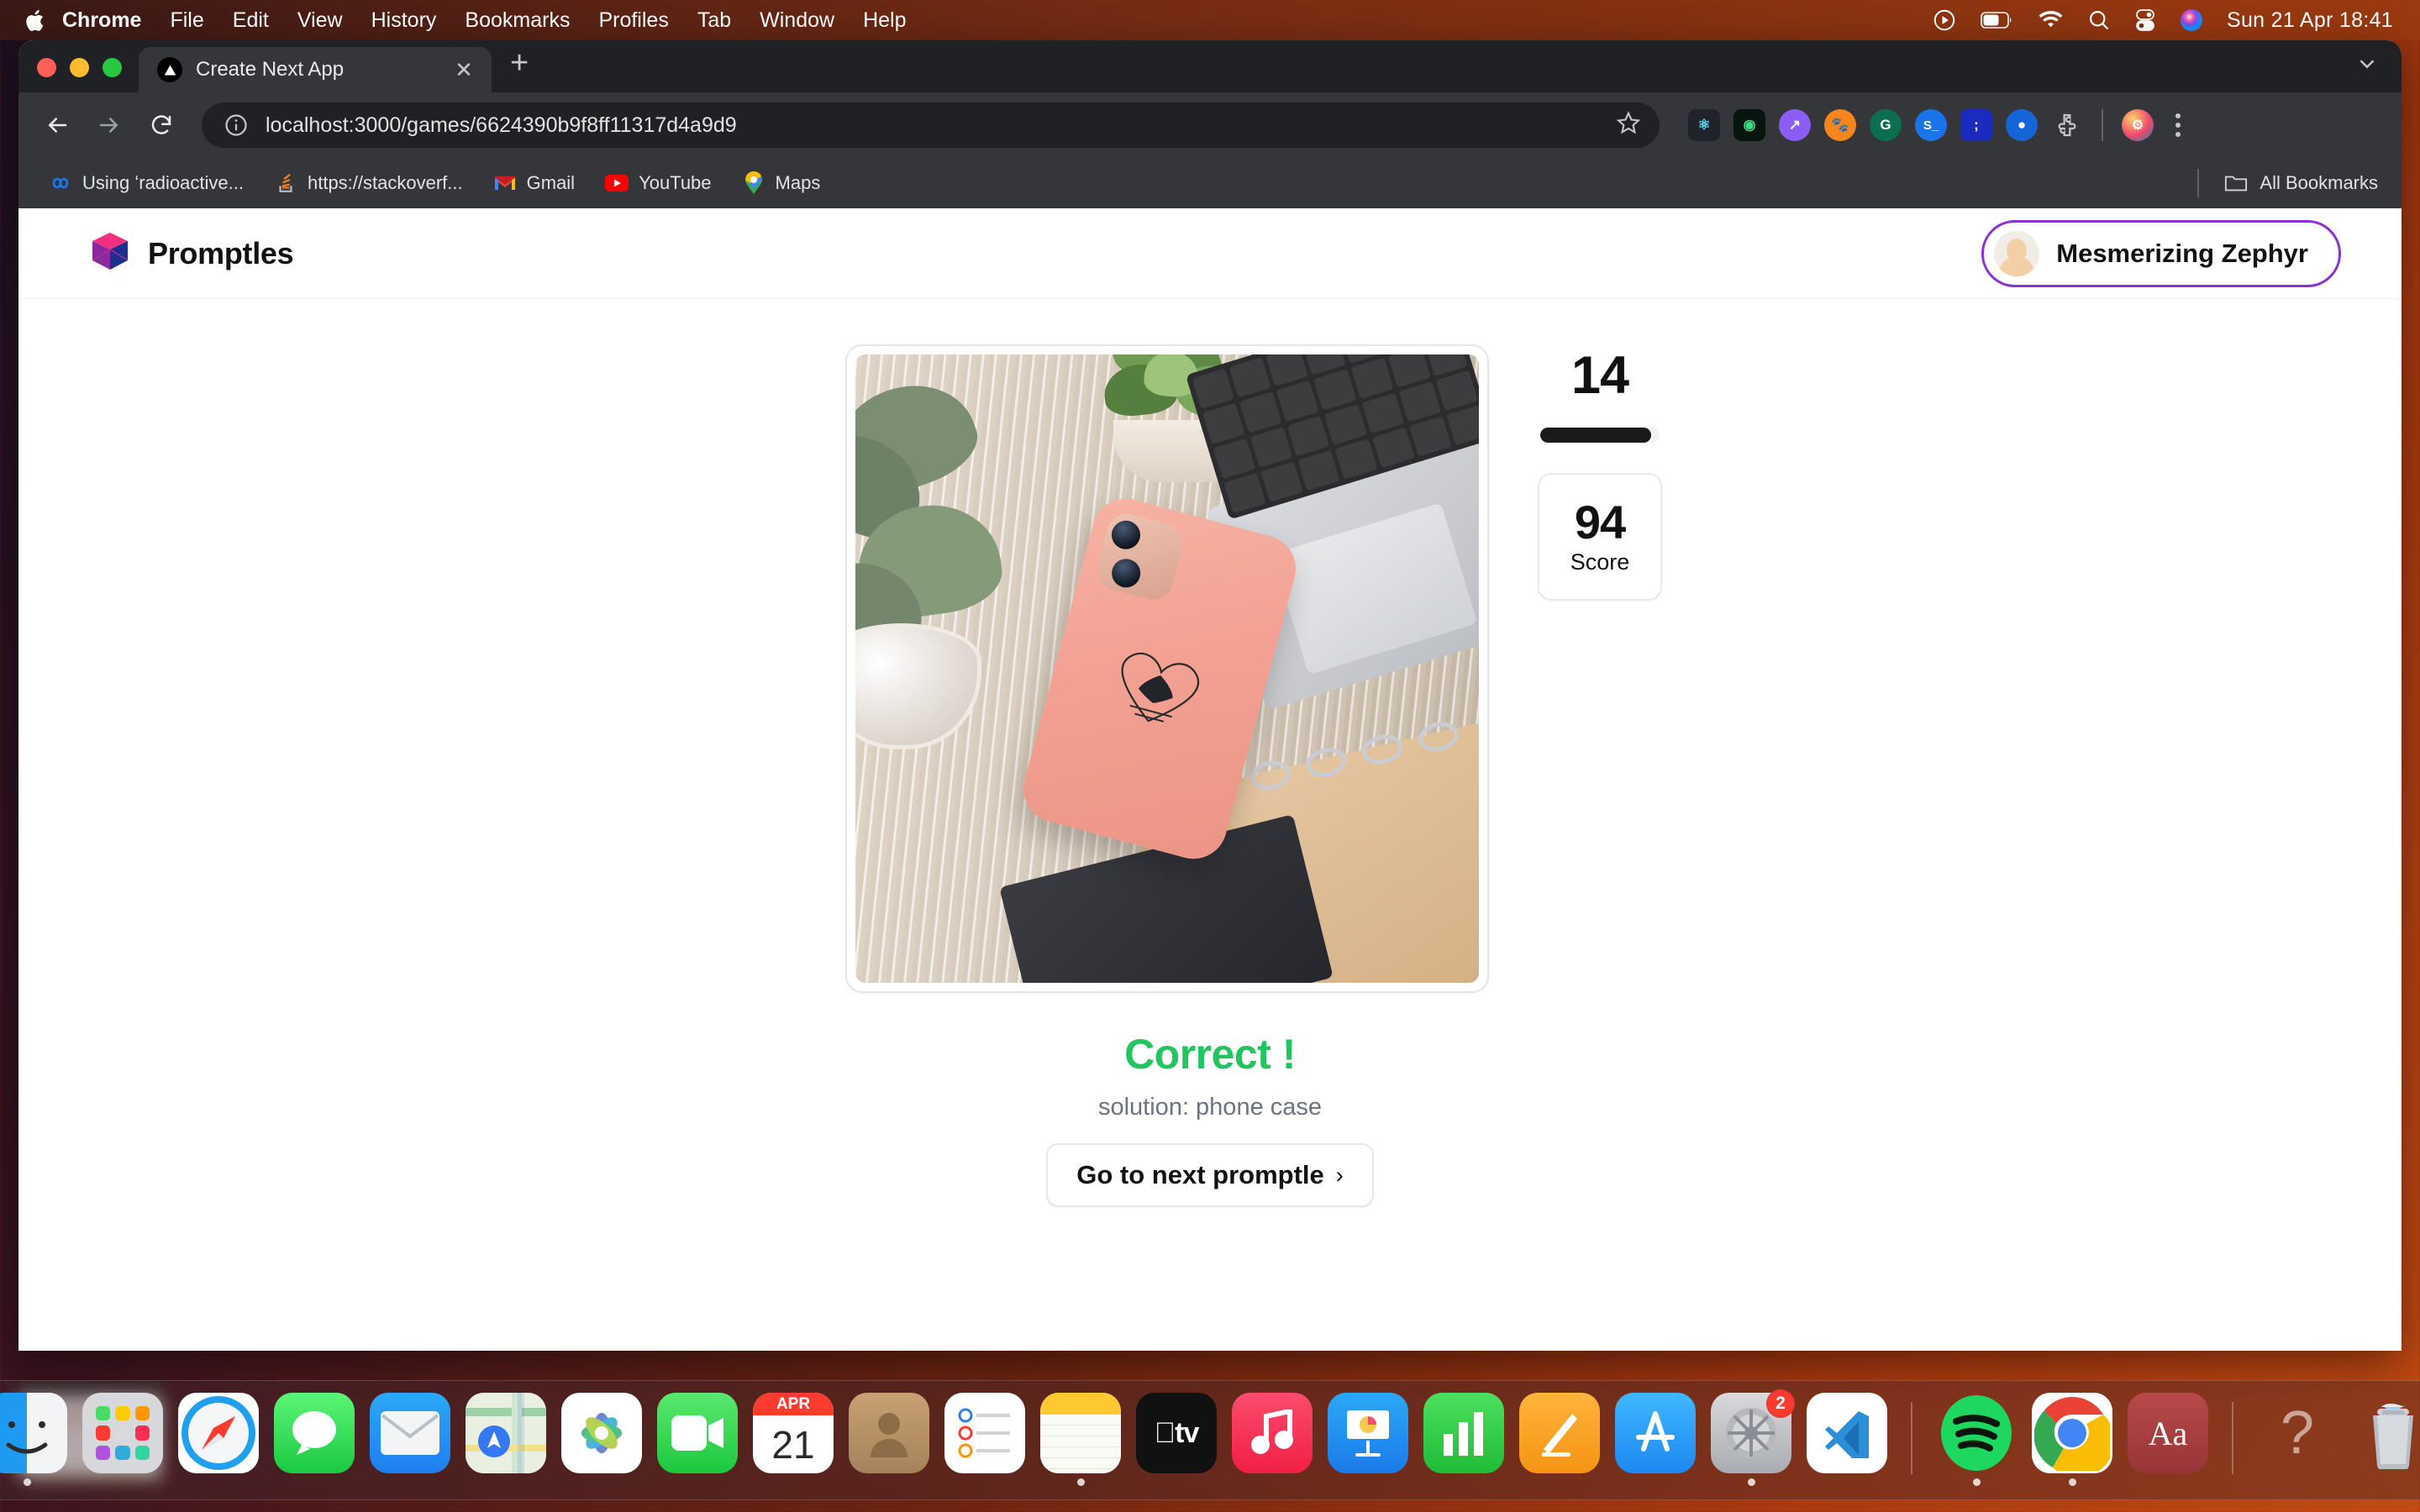 The height and width of the screenshot is (1512, 2420). What do you see at coordinates (464, 70) in the screenshot?
I see `close-tab-icon: ✕` at bounding box center [464, 70].